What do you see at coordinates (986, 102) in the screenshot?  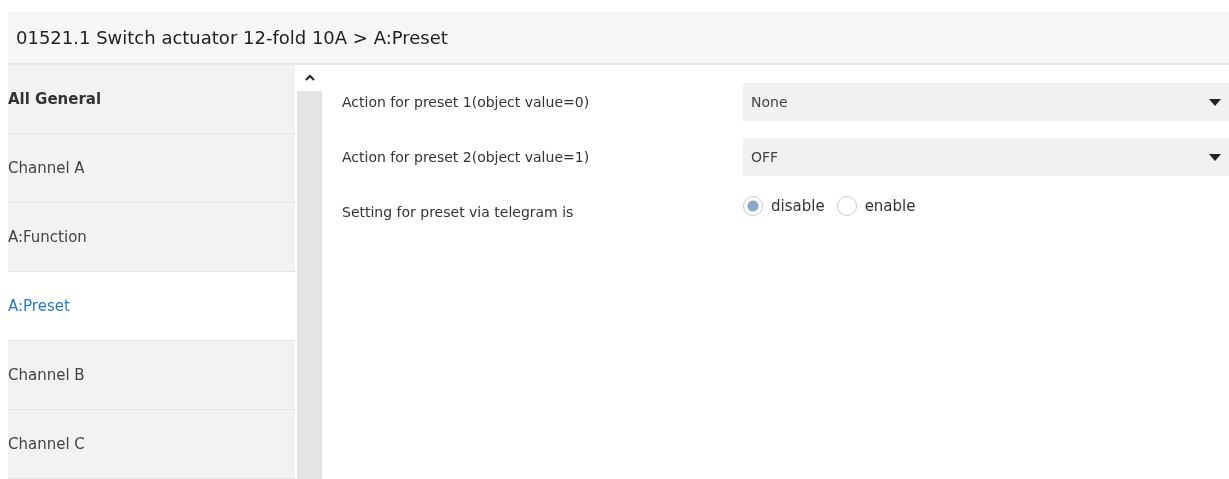 I see `dropdown: None` at bounding box center [986, 102].